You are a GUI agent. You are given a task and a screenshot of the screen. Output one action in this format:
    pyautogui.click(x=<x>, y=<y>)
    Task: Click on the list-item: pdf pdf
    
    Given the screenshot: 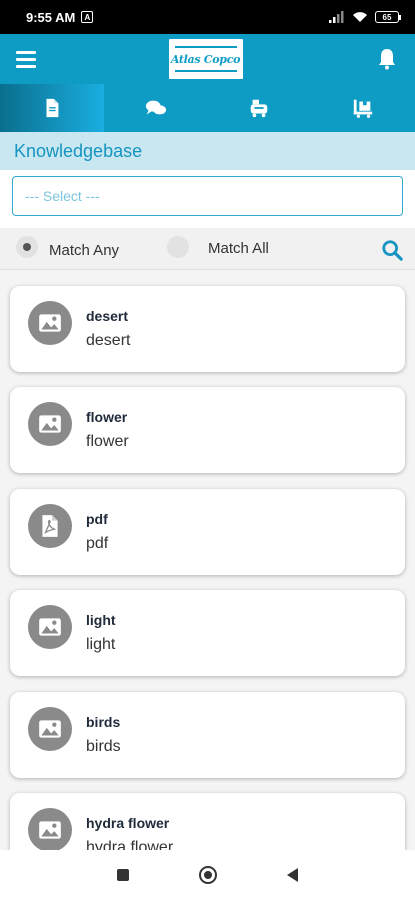 What is the action you would take?
    pyautogui.click(x=207, y=532)
    